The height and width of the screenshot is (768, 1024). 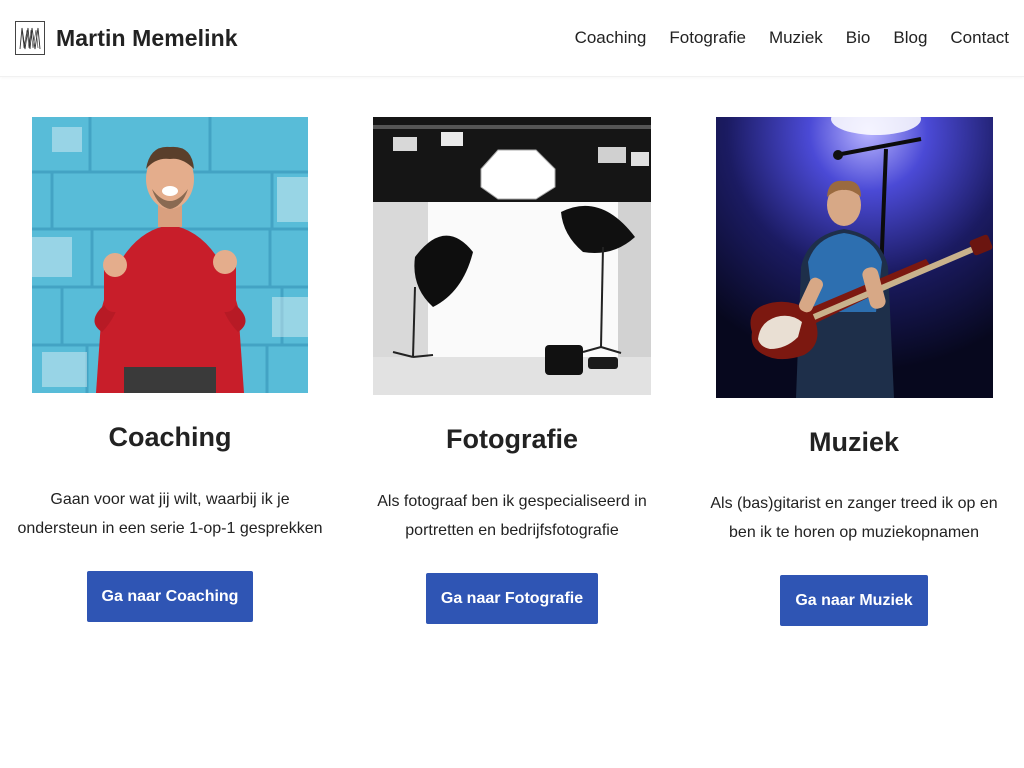 I want to click on coaching-description-line-1: Gaan voor wat jij wilt, waarbij ik je, so click(x=170, y=499).